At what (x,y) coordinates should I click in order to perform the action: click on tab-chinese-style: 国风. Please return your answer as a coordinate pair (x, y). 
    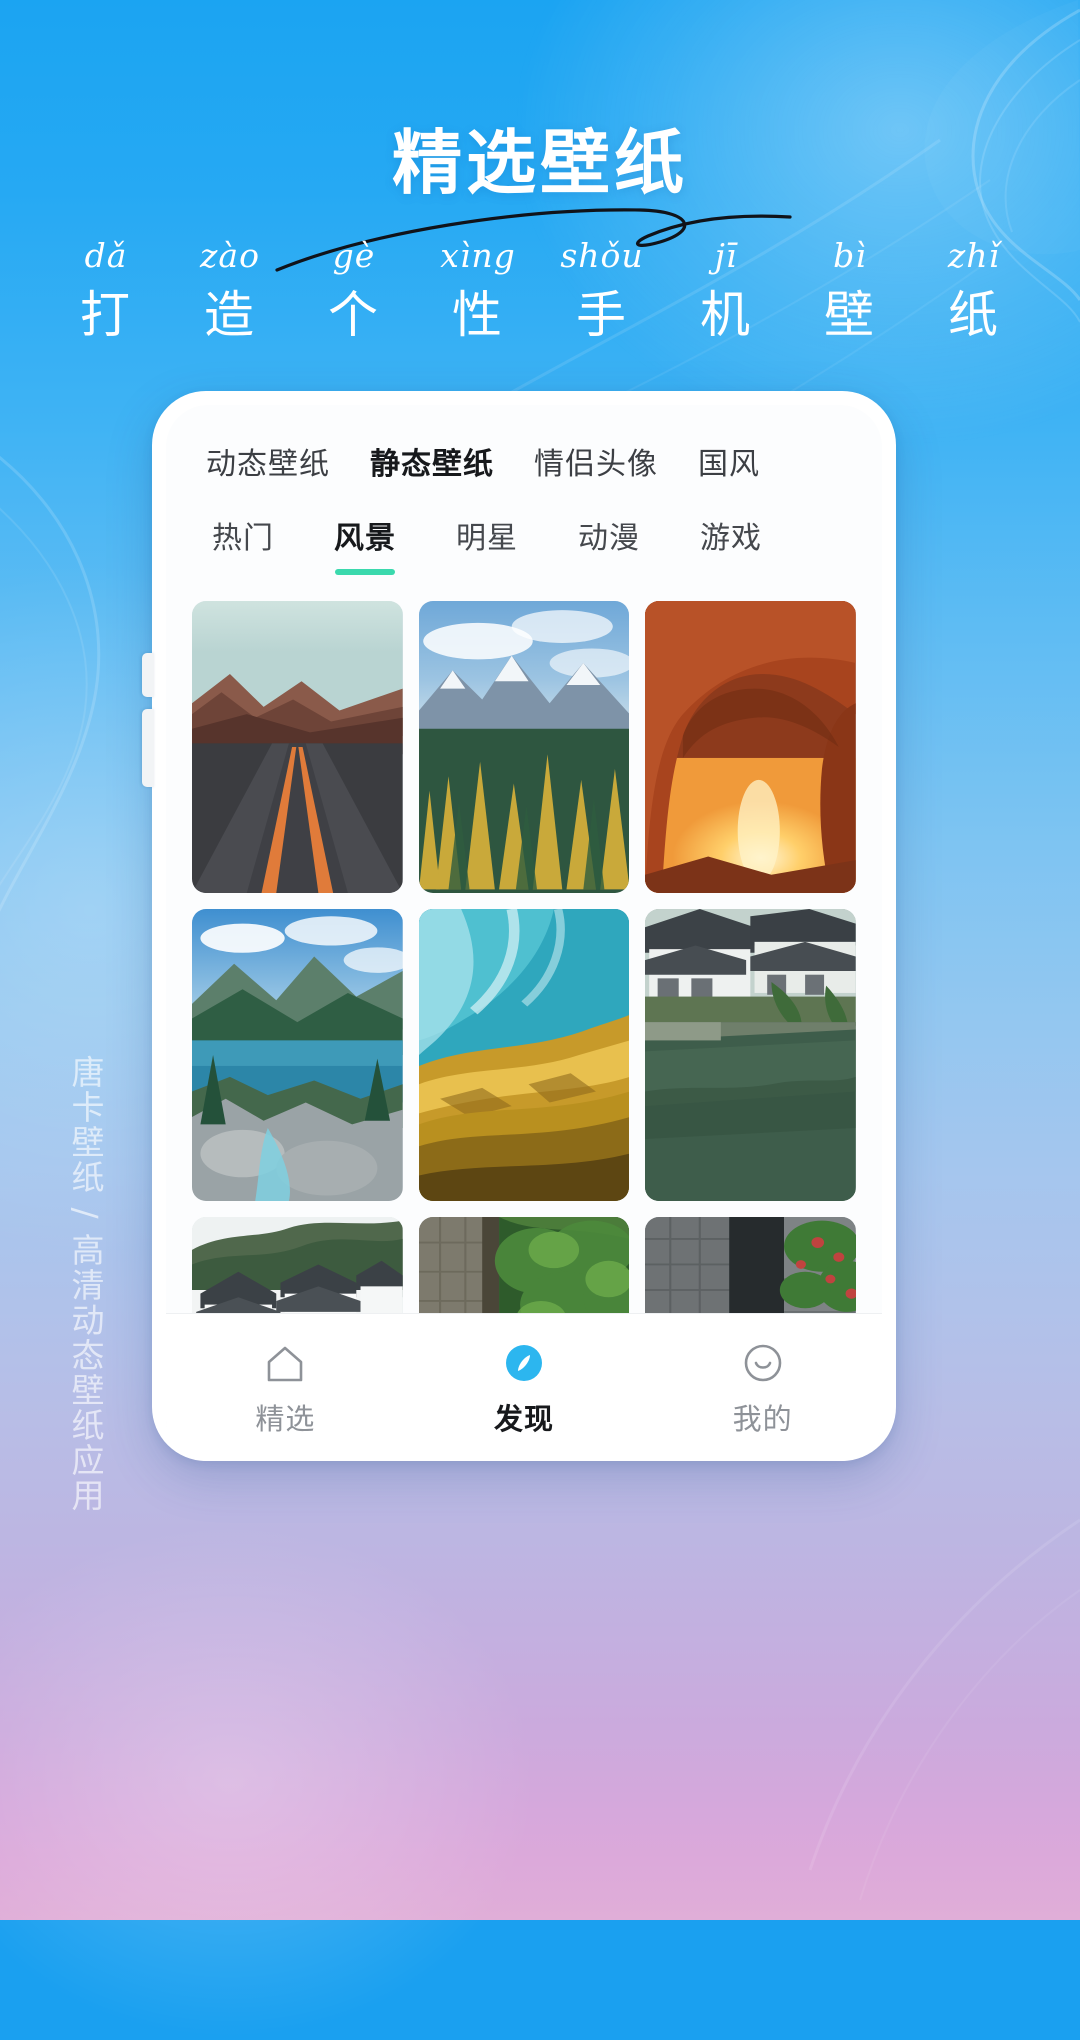
    Looking at the image, I should click on (729, 461).